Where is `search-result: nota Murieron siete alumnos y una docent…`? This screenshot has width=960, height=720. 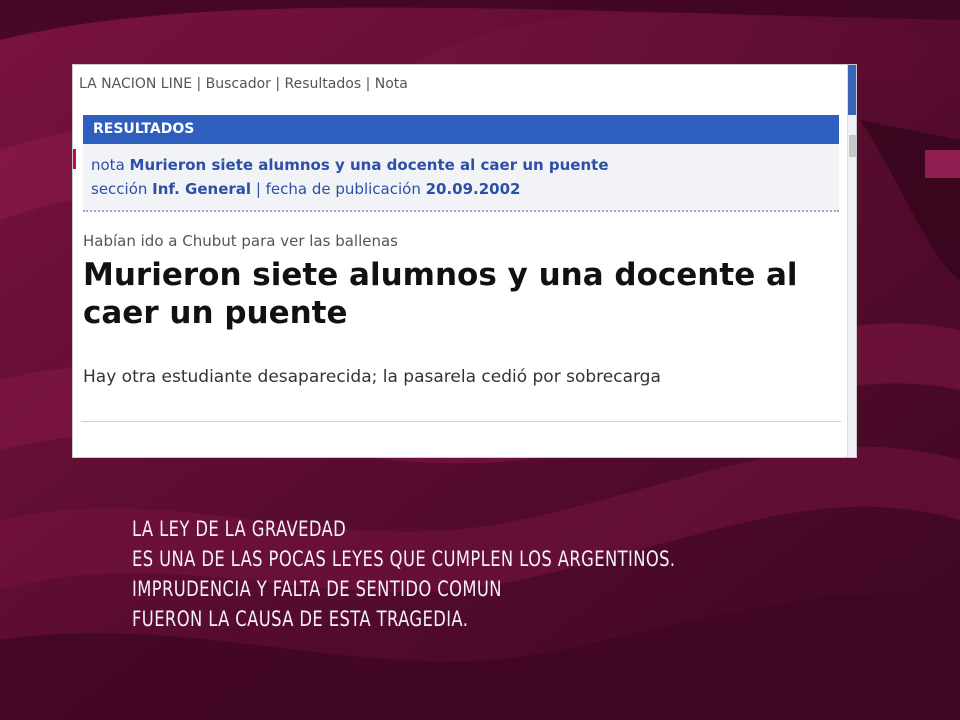 search-result: nota Murieron siete alumnos y una docent… is located at coordinates (461, 178).